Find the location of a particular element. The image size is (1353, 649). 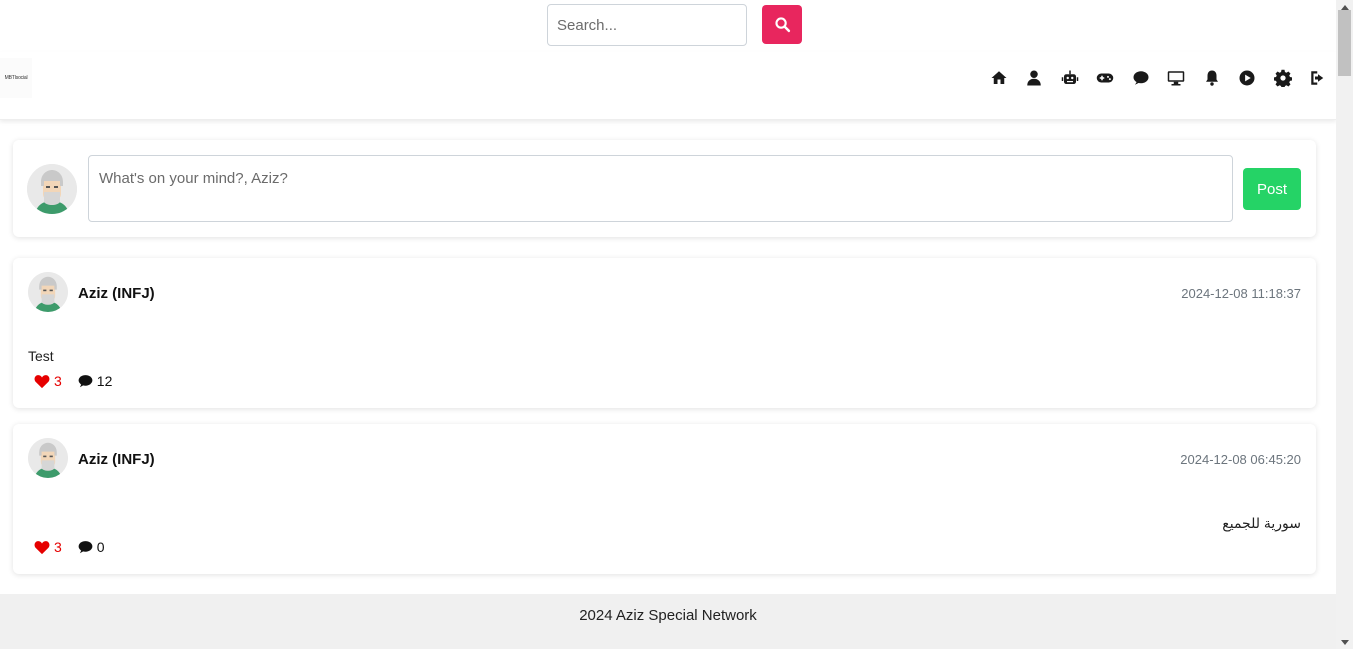

comment-button: 0 is located at coordinates (91, 547).